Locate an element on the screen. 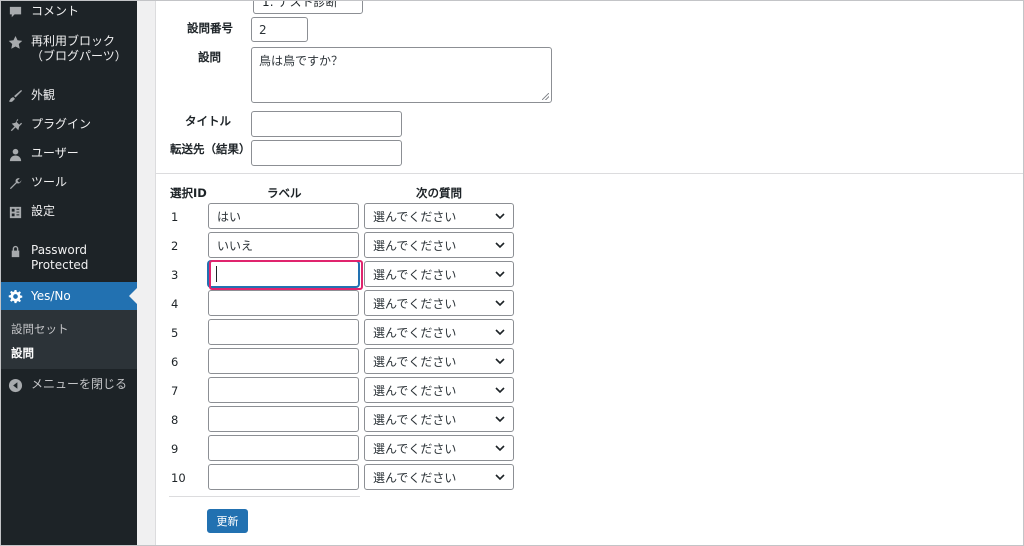 The height and width of the screenshot is (546, 1024). input-value: はい is located at coordinates (229, 216).